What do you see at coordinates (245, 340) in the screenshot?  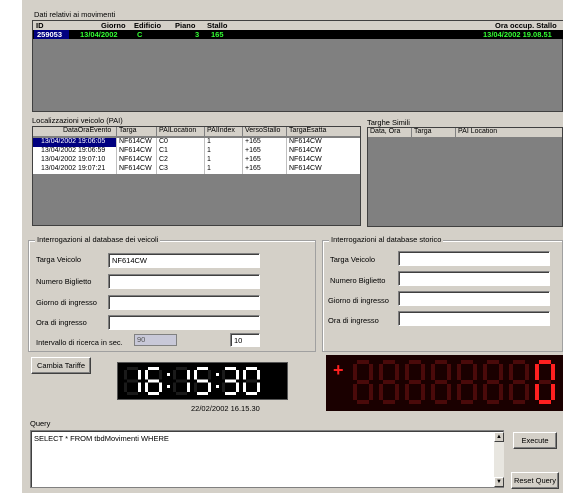 I see `intervallo-input: 10` at bounding box center [245, 340].